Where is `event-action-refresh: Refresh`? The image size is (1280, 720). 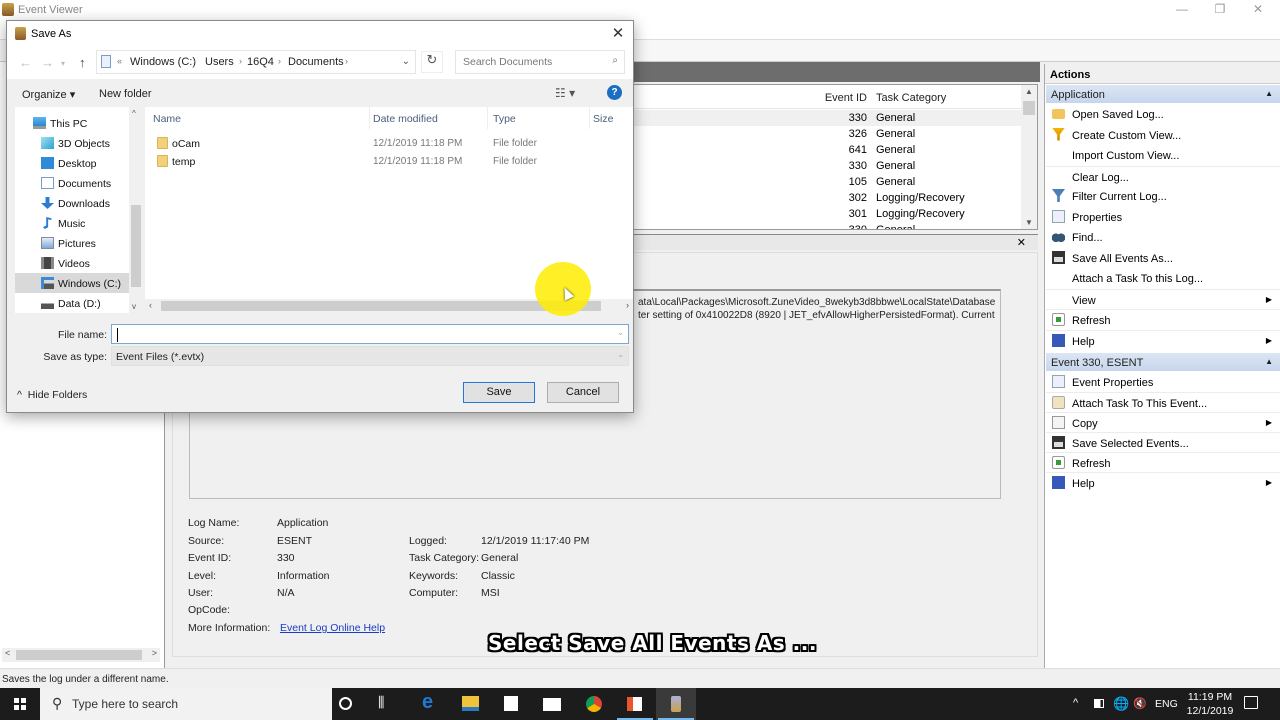
event-action-refresh: Refresh is located at coordinates (1163, 462).